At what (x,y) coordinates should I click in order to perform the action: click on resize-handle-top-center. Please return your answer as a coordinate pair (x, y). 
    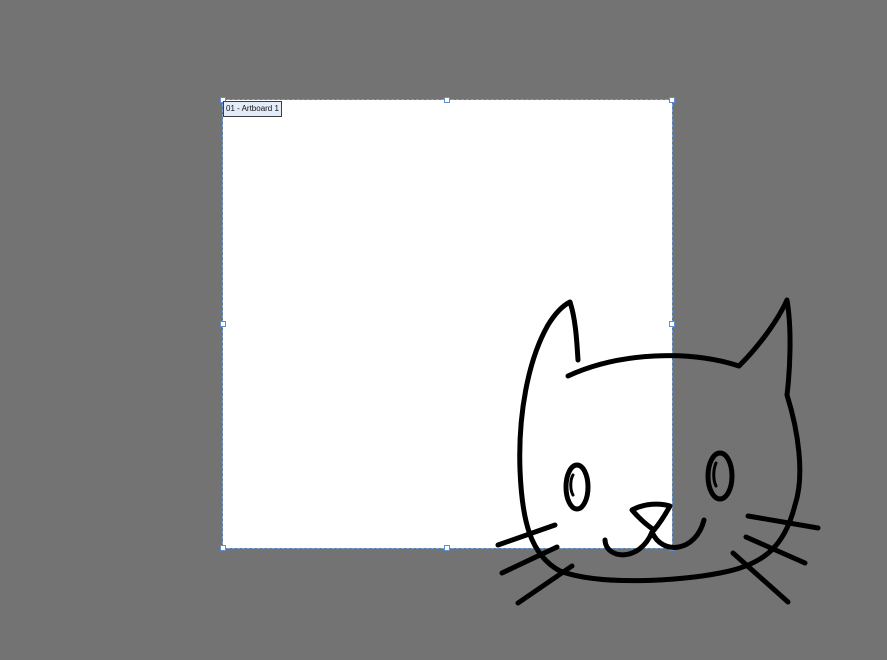
    Looking at the image, I should click on (447, 100).